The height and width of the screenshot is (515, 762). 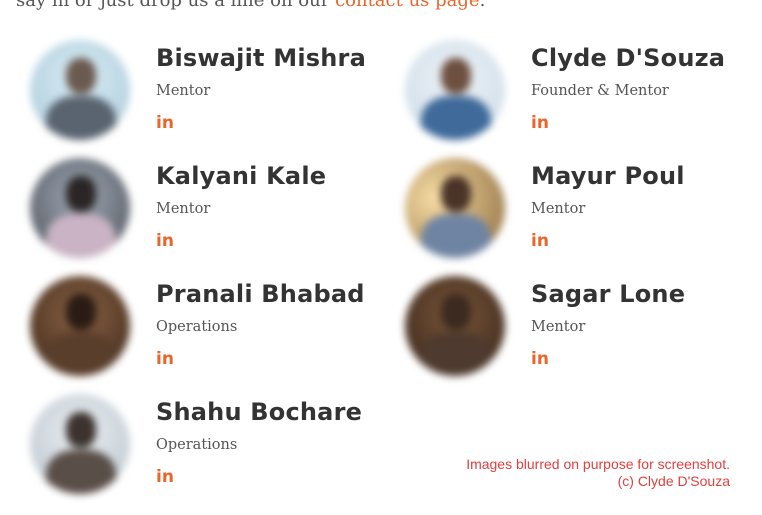 What do you see at coordinates (600, 91) in the screenshot?
I see `member-role: Founder & Mentor` at bounding box center [600, 91].